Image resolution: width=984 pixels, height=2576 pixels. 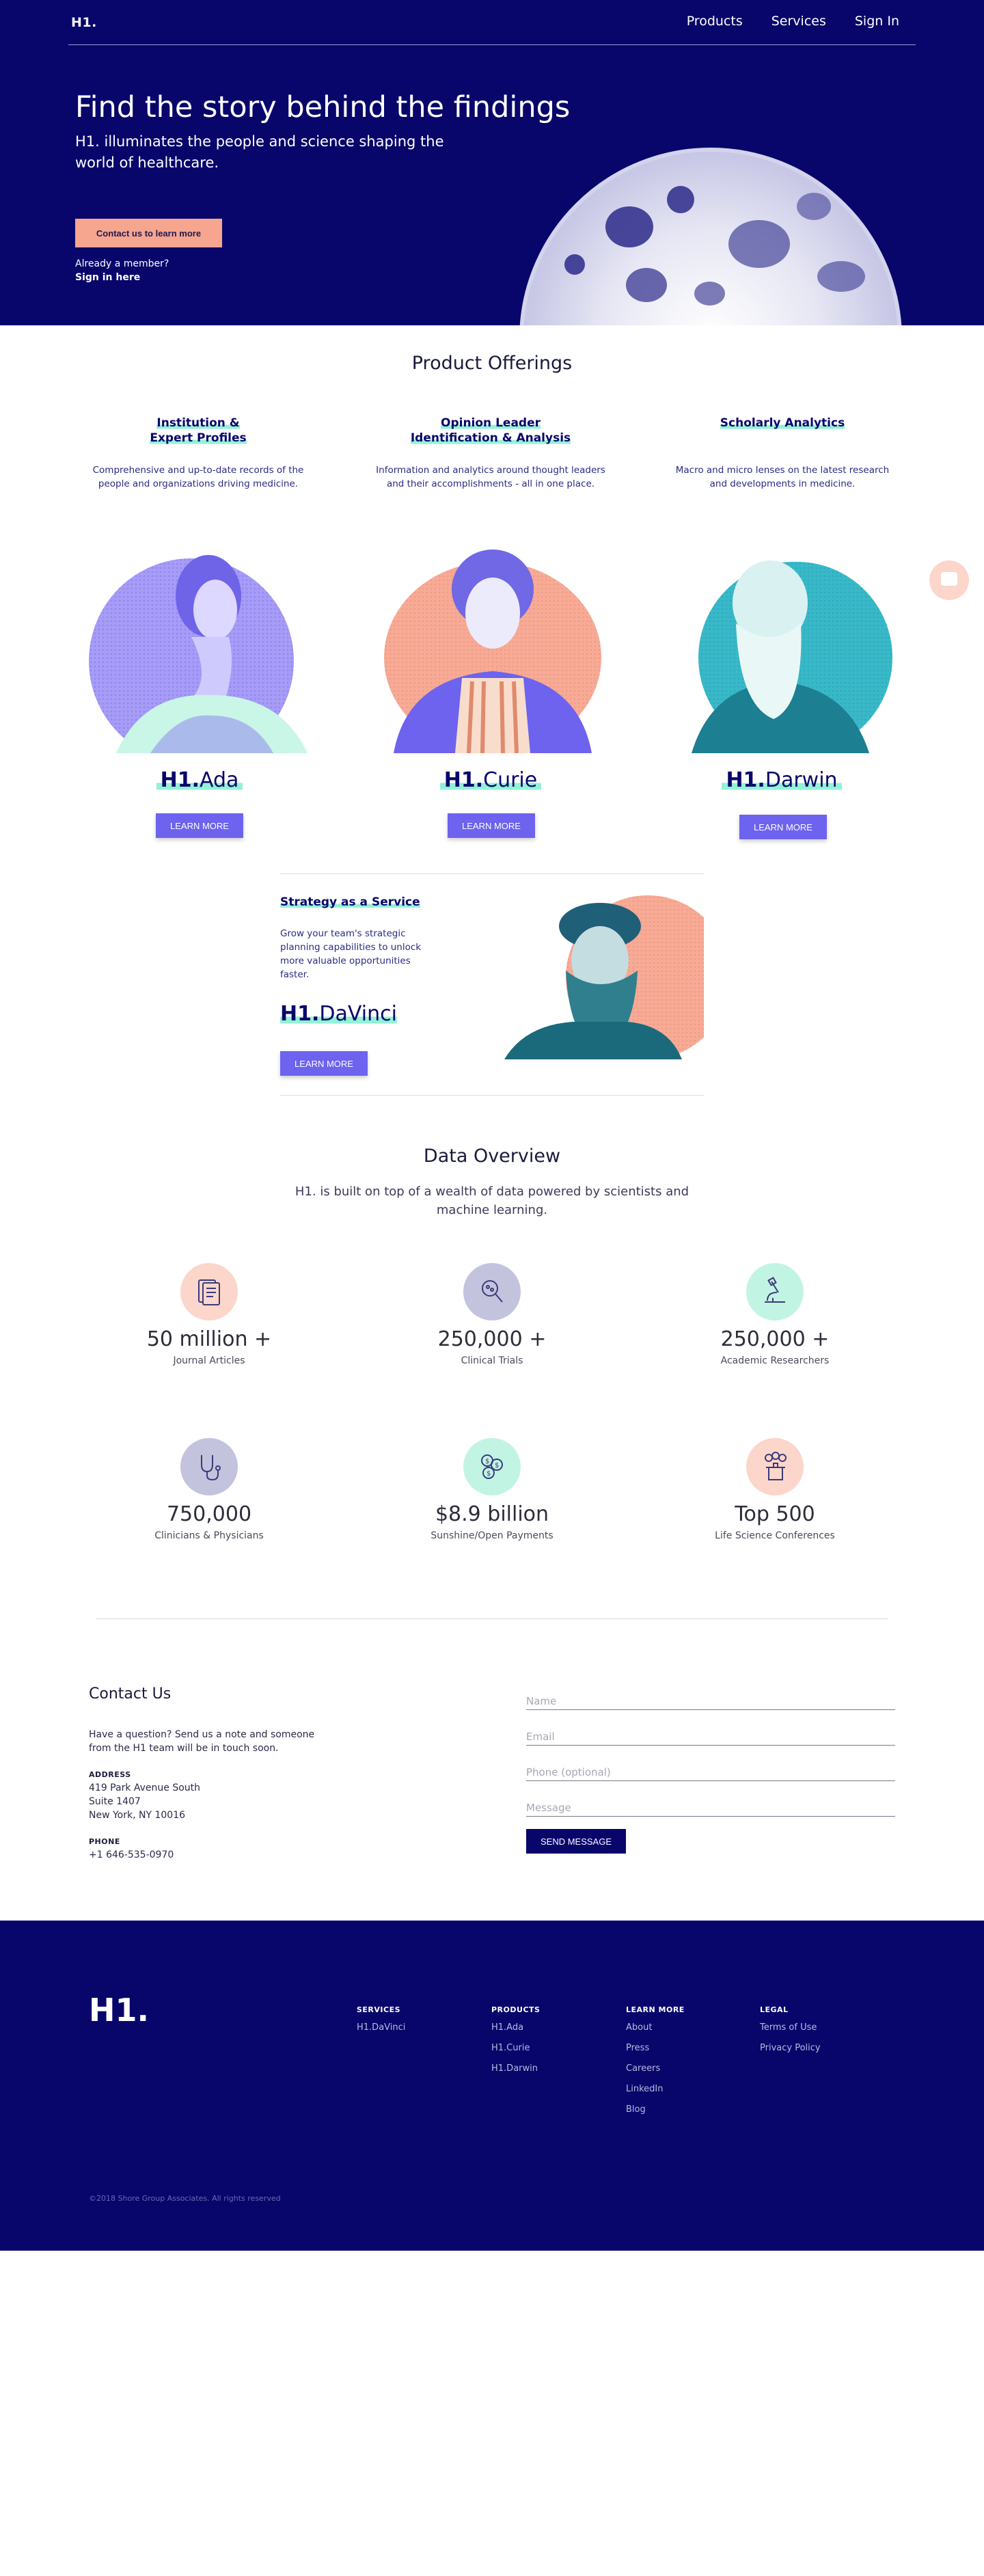 I want to click on hero-title: Find the story behind the findings, so click(x=323, y=107).